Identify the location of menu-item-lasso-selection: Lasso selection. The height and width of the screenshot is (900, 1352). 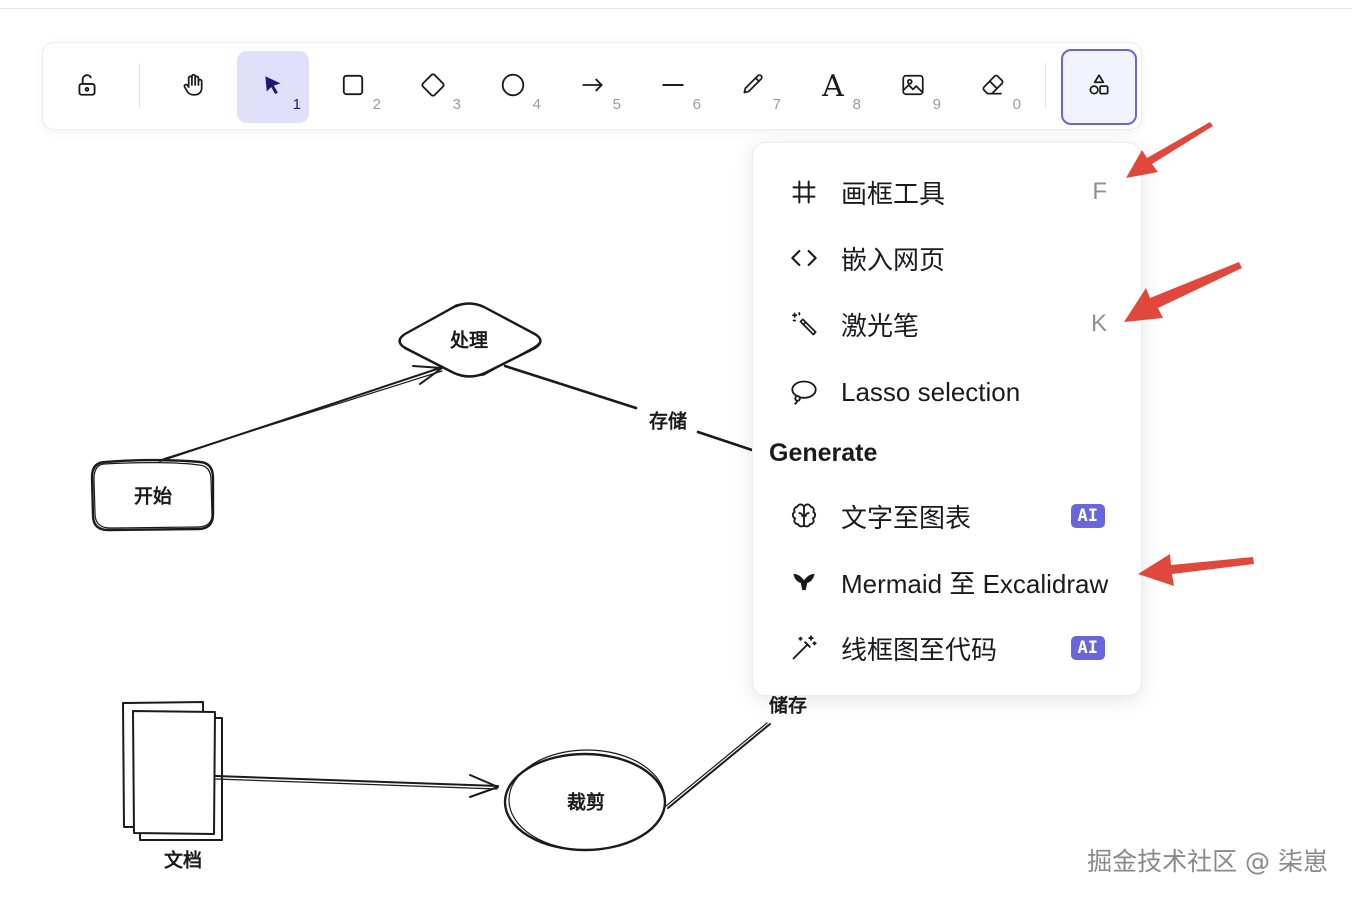
(948, 392).